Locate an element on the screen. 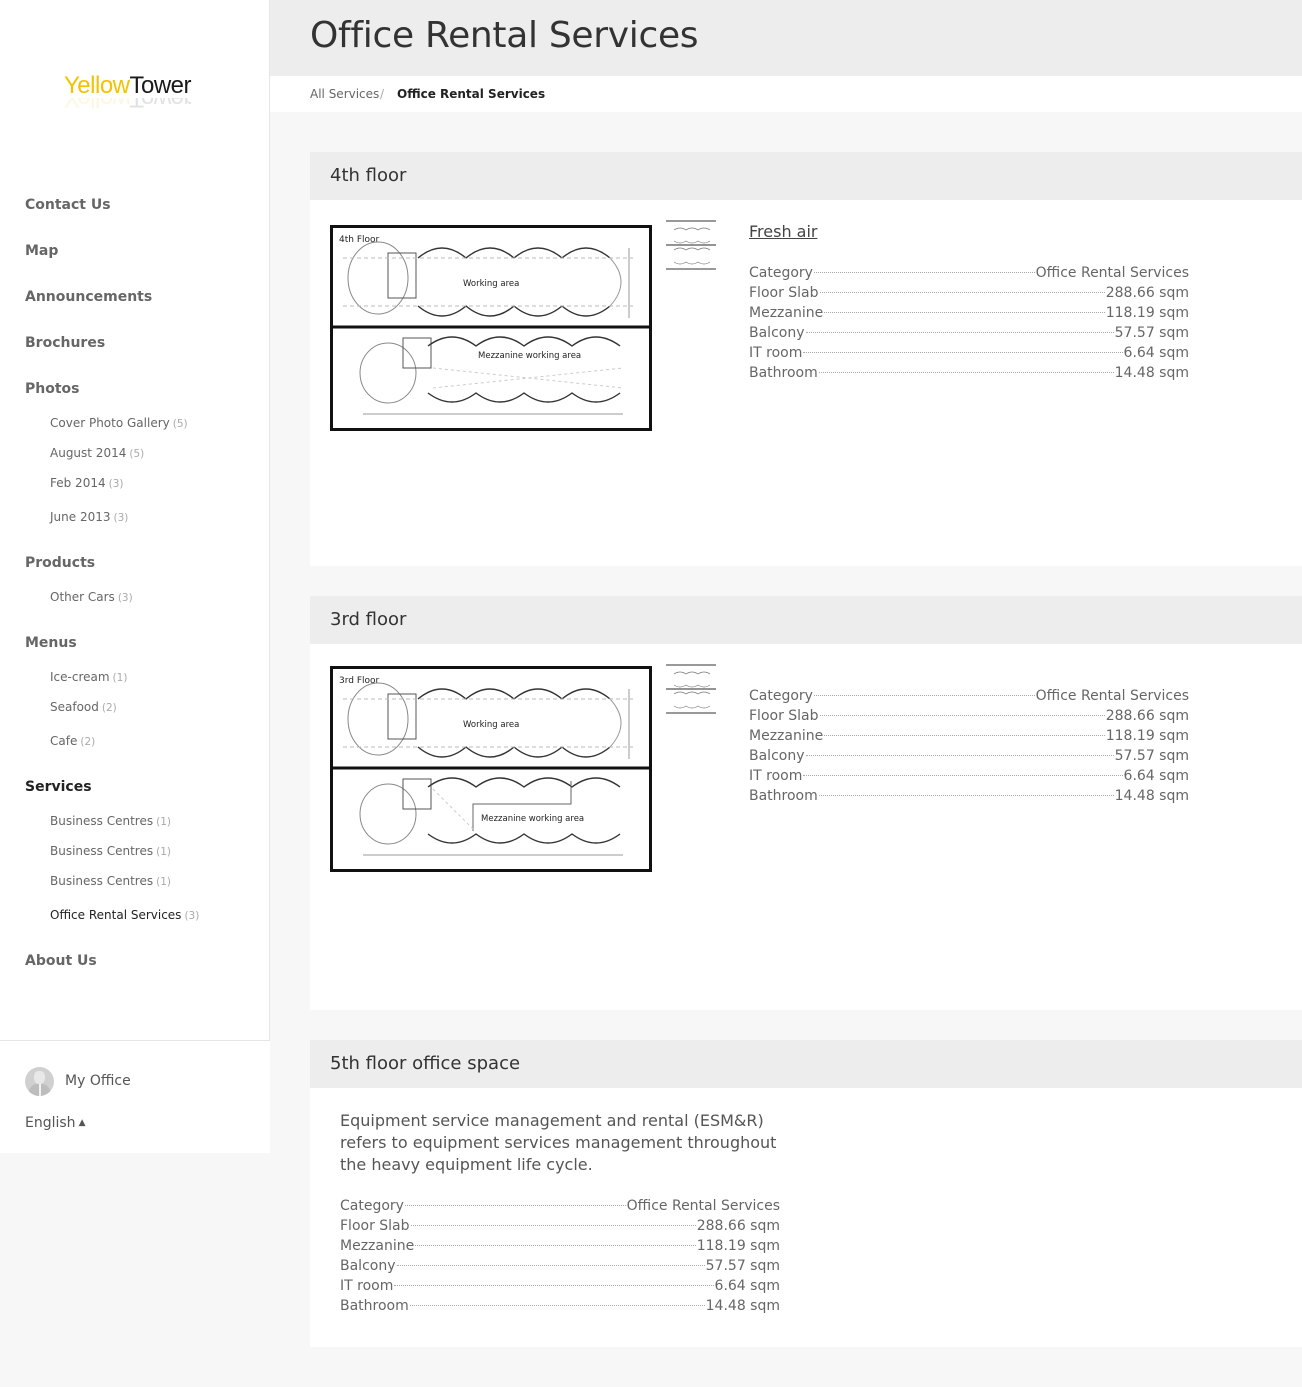 This screenshot has height=1387, width=1302. sidebar-subitem-office-rental-services: Office Rental Services (3) is located at coordinates (124, 915).